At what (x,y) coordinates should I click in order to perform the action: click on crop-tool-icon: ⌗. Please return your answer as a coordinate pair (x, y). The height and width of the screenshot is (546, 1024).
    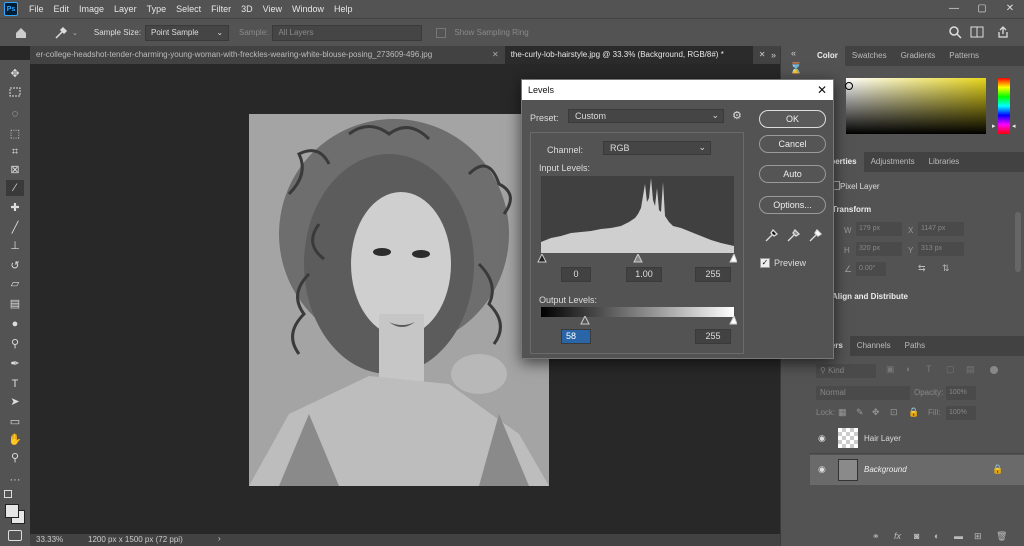
    Looking at the image, I should click on (15, 152).